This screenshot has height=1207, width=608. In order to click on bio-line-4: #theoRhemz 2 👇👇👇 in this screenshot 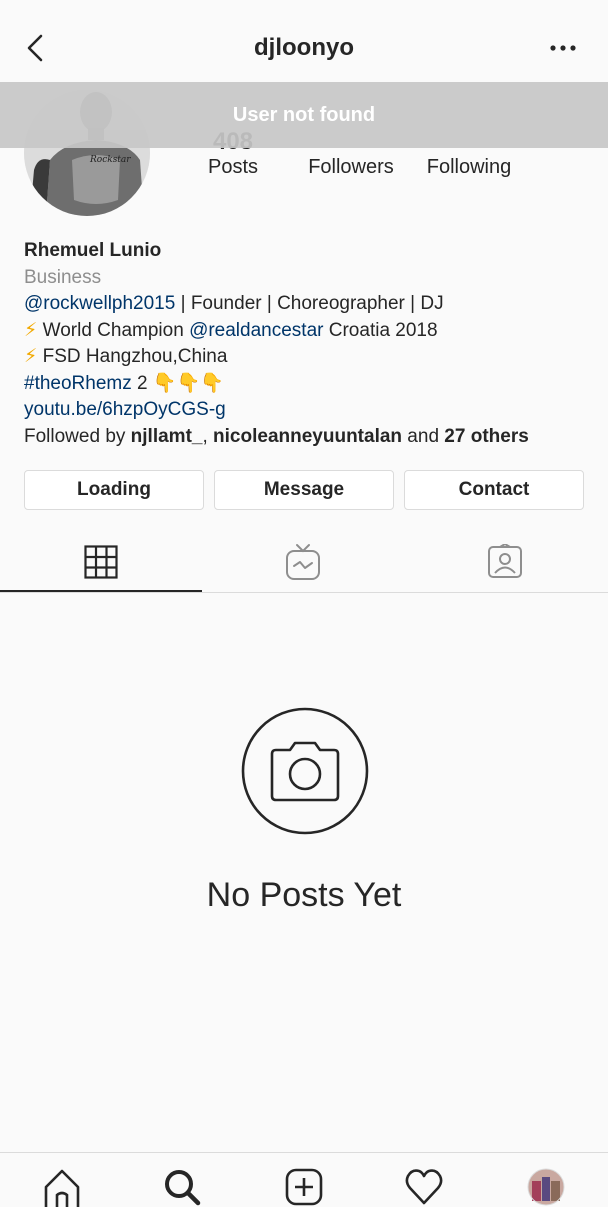, I will do `click(309, 384)`.